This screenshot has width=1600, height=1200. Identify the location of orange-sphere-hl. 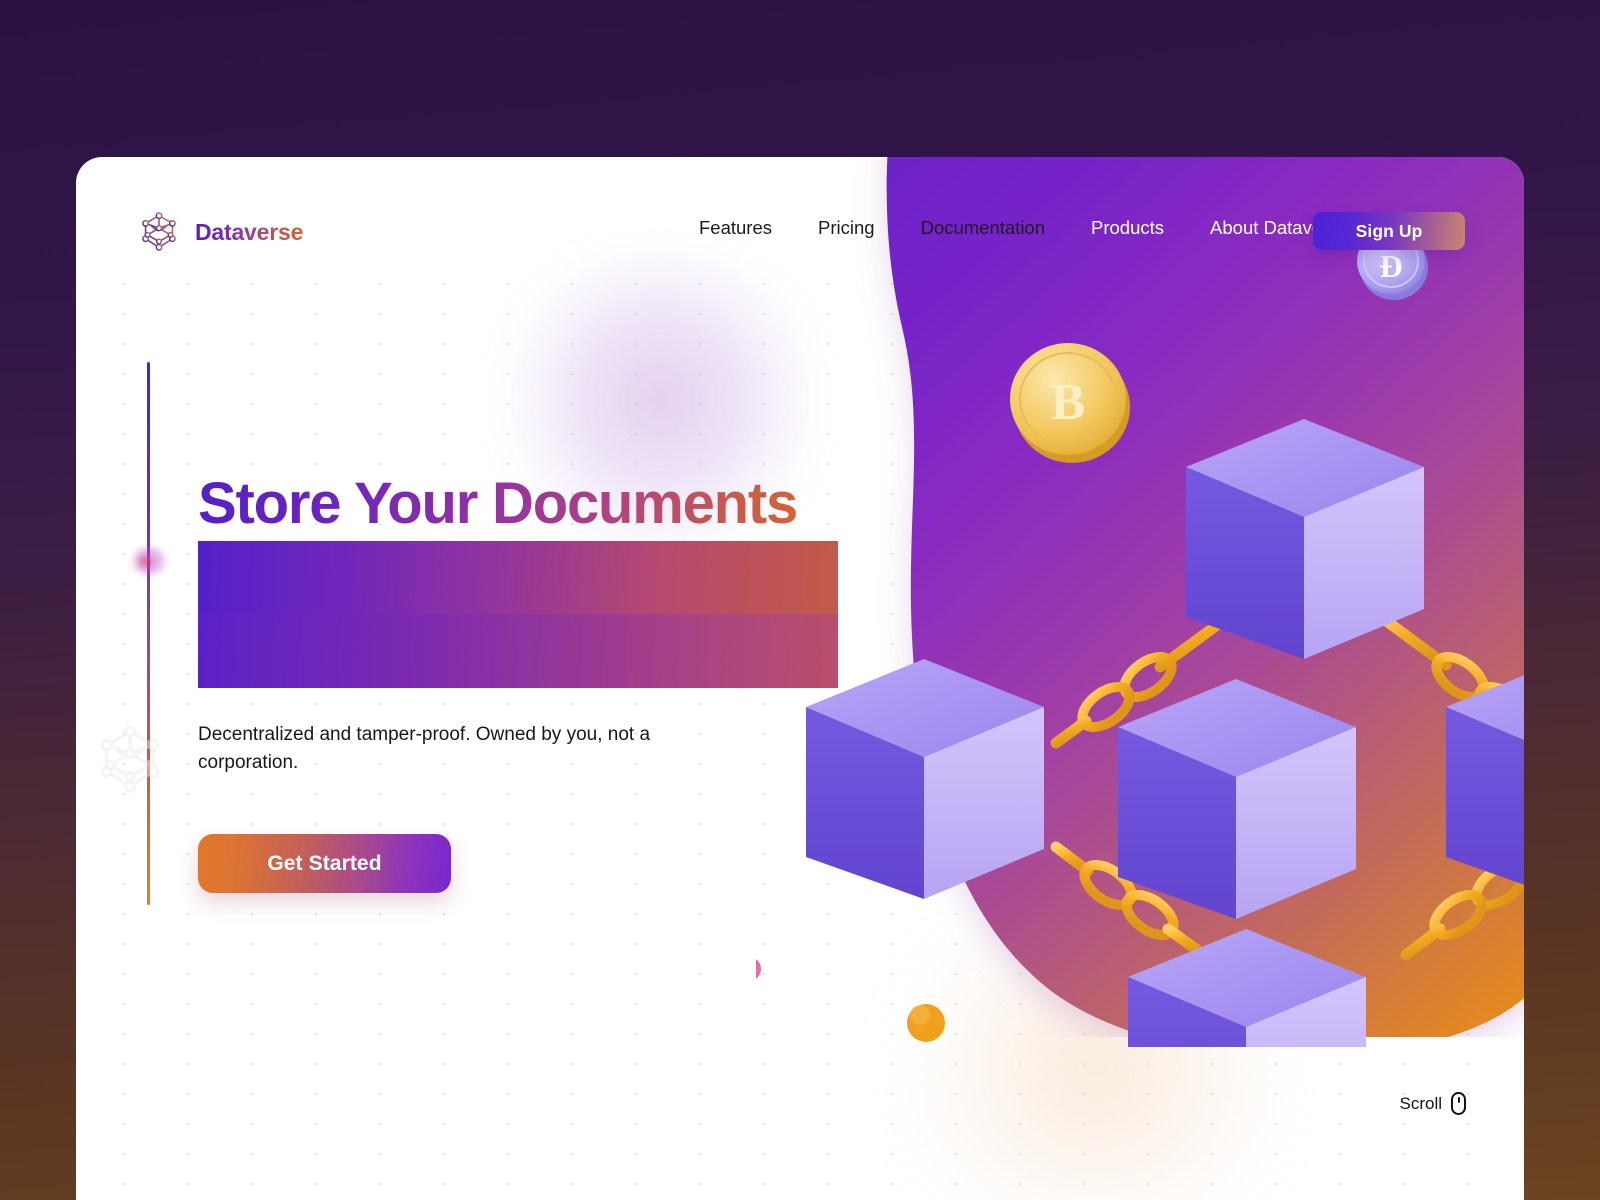
(920, 1015).